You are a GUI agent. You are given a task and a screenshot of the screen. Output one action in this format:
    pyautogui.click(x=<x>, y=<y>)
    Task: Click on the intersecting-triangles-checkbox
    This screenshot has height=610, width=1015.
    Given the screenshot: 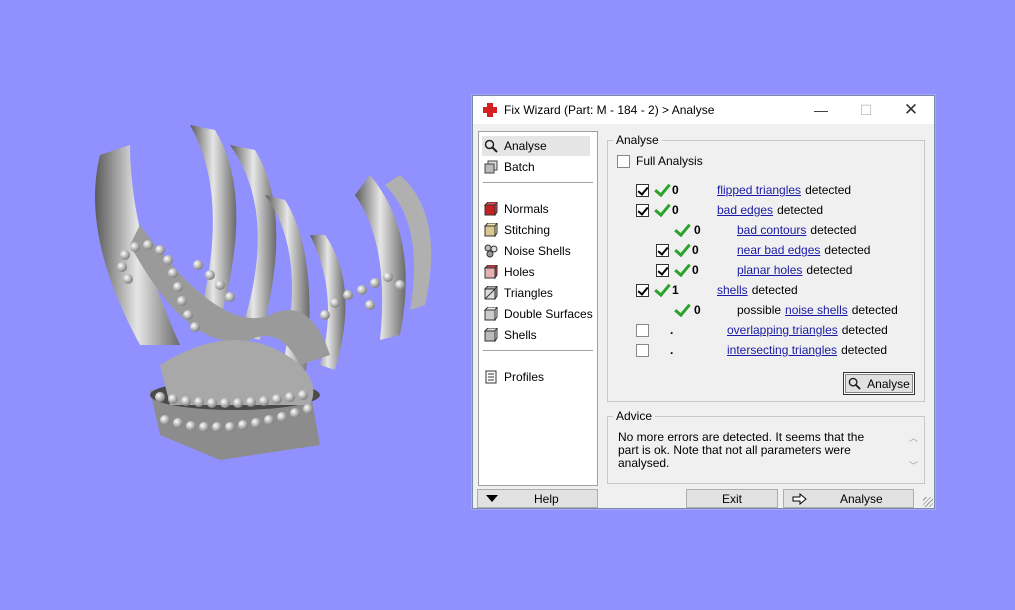 What is the action you would take?
    pyautogui.click(x=642, y=350)
    